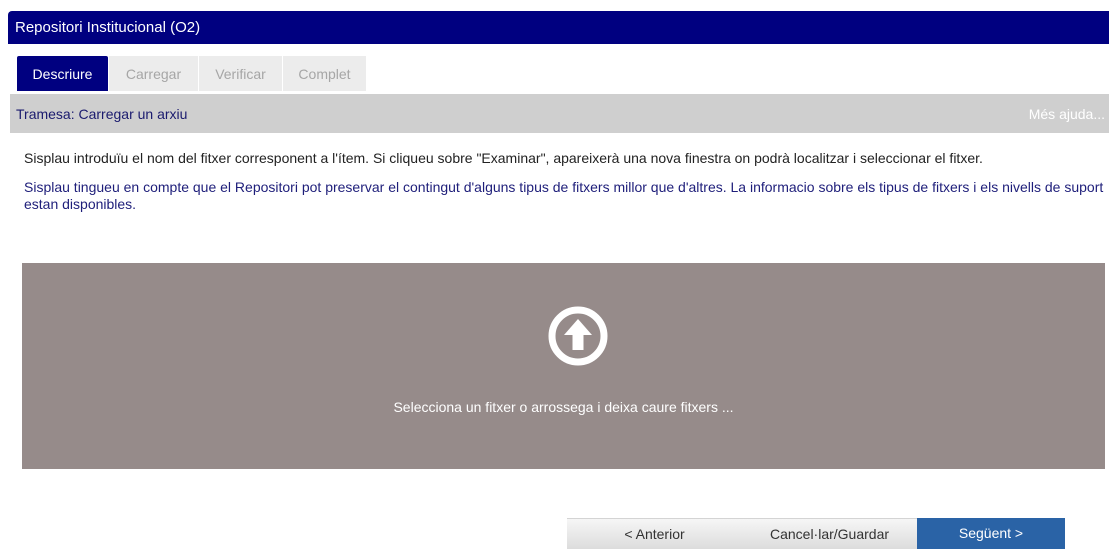 Image resolution: width=1109 pixels, height=549 pixels. I want to click on navigation-buttons: < Anterior Cancel·lar/Guardar Següent >, so click(816, 533).